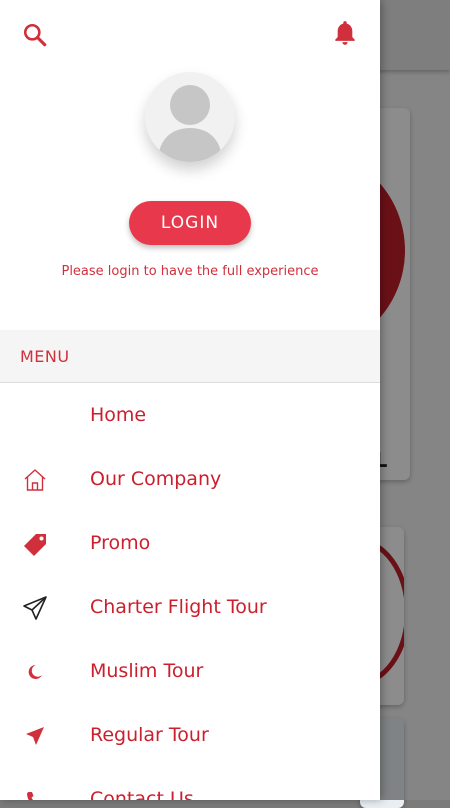 The height and width of the screenshot is (808, 450). I want to click on phone-icon, so click(35, 792).